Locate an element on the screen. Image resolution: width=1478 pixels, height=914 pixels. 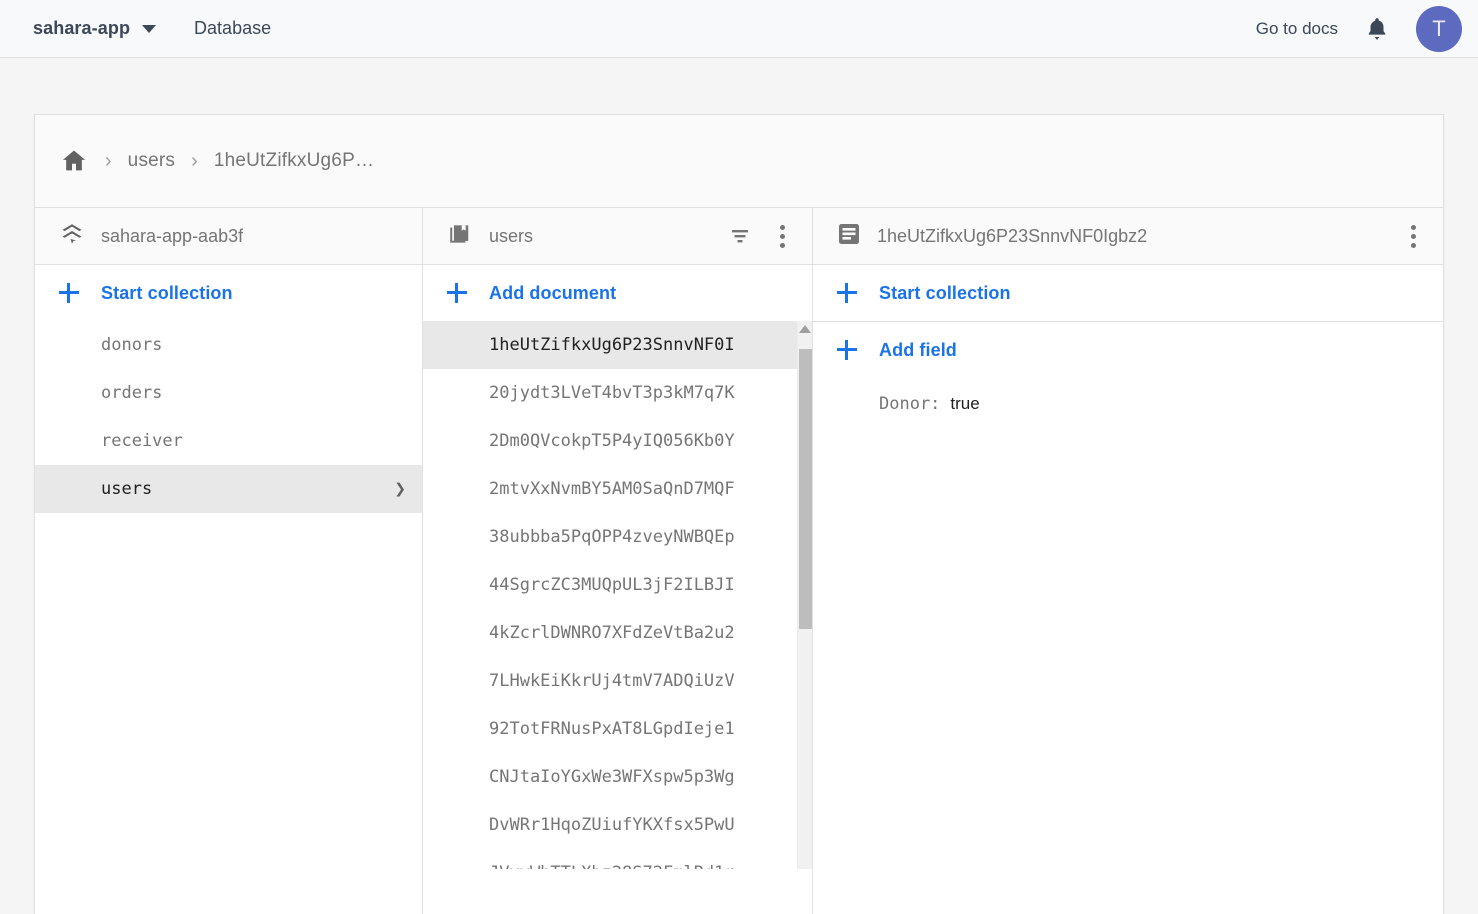
document-list-scrollbar is located at coordinates (804, 595).